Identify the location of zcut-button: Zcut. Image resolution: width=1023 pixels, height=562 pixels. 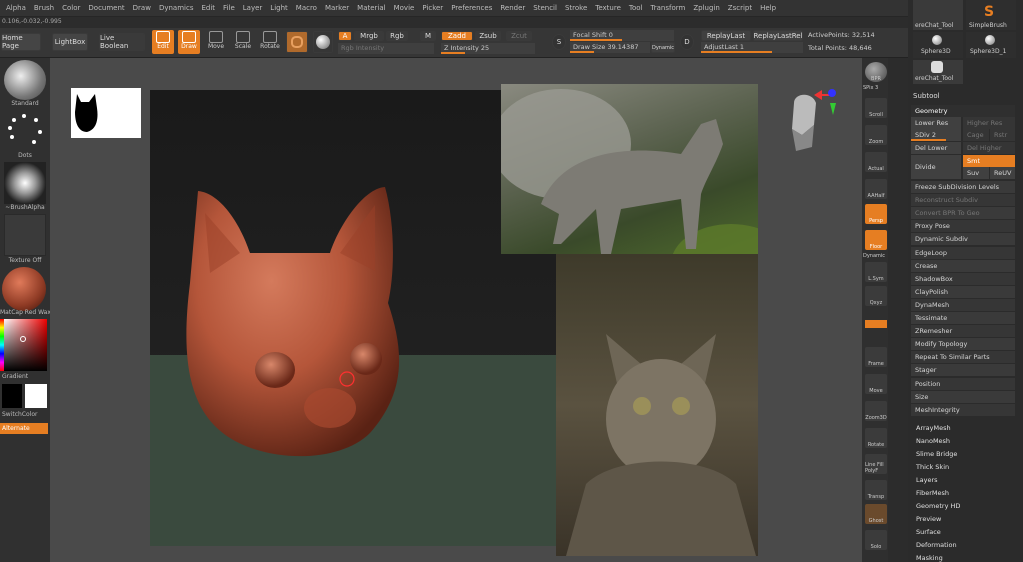
(519, 36).